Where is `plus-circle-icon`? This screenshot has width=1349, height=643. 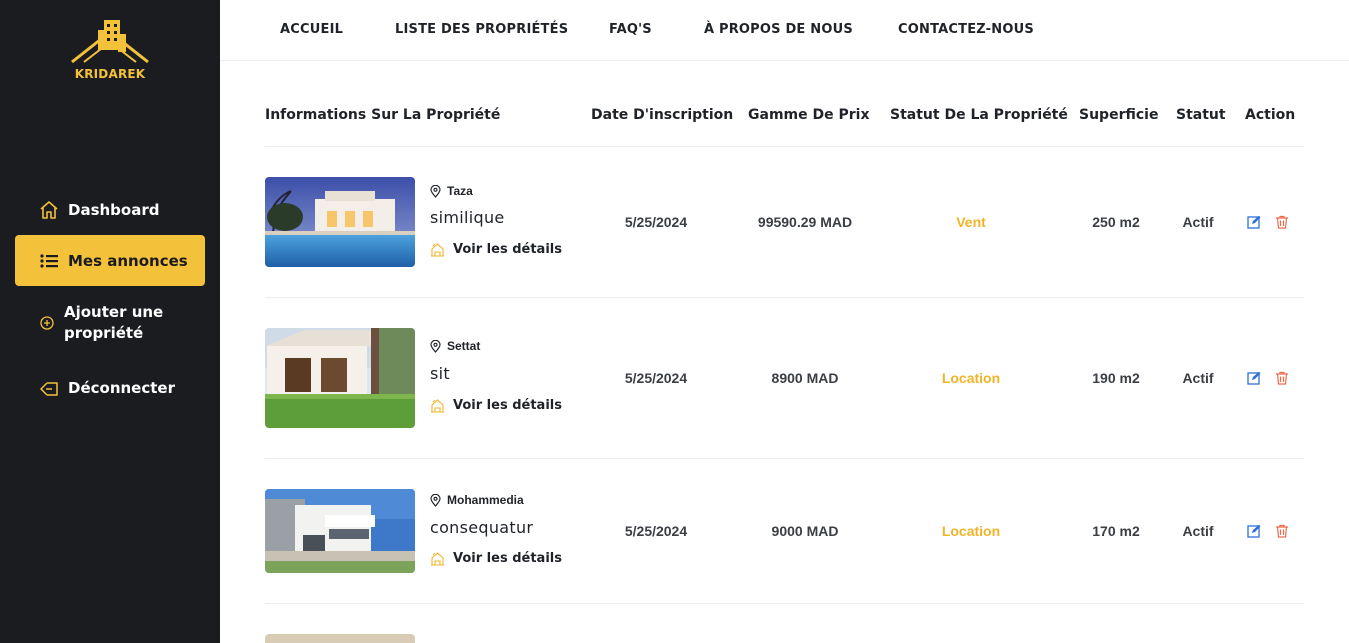 plus-circle-icon is located at coordinates (47, 323).